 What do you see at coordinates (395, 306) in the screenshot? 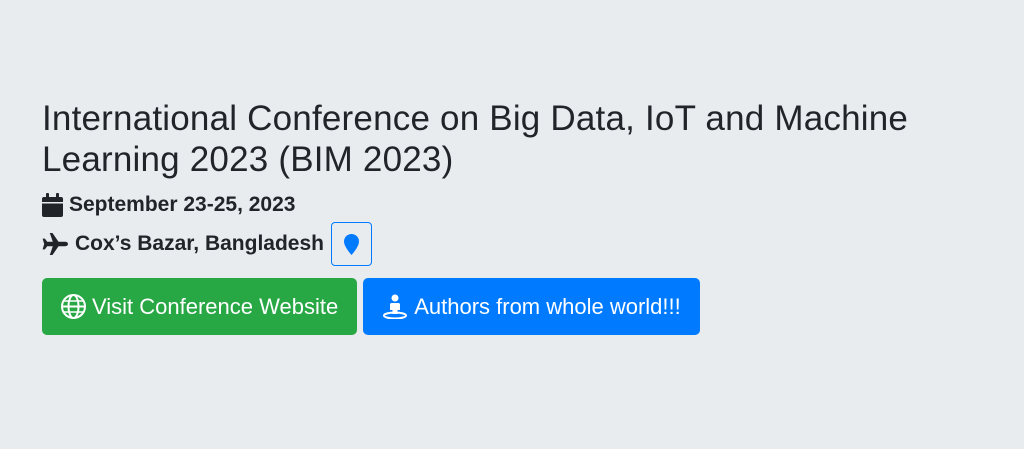
I see `person-icon` at bounding box center [395, 306].